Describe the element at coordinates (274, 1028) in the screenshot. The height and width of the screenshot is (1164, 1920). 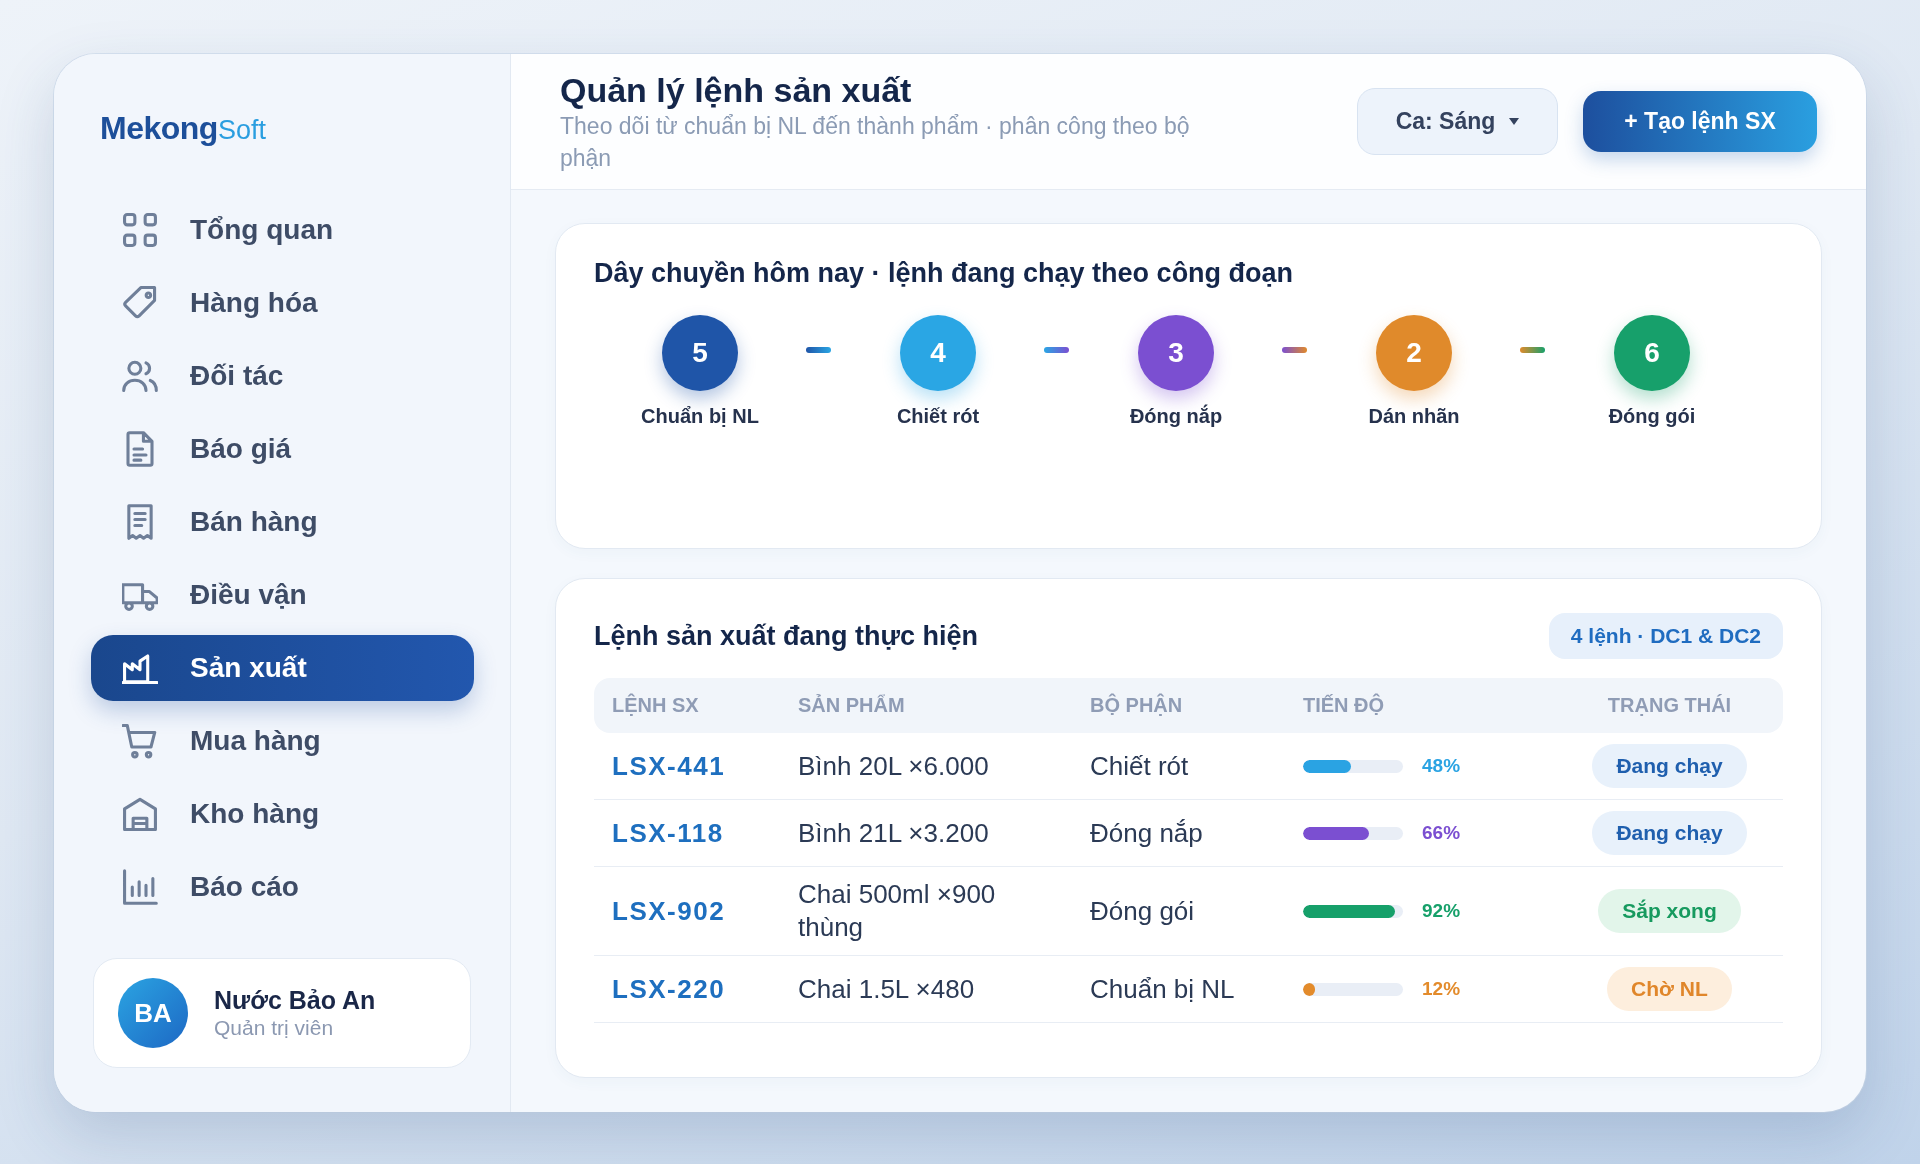
I see `user-role: Quản trị viên` at that location.